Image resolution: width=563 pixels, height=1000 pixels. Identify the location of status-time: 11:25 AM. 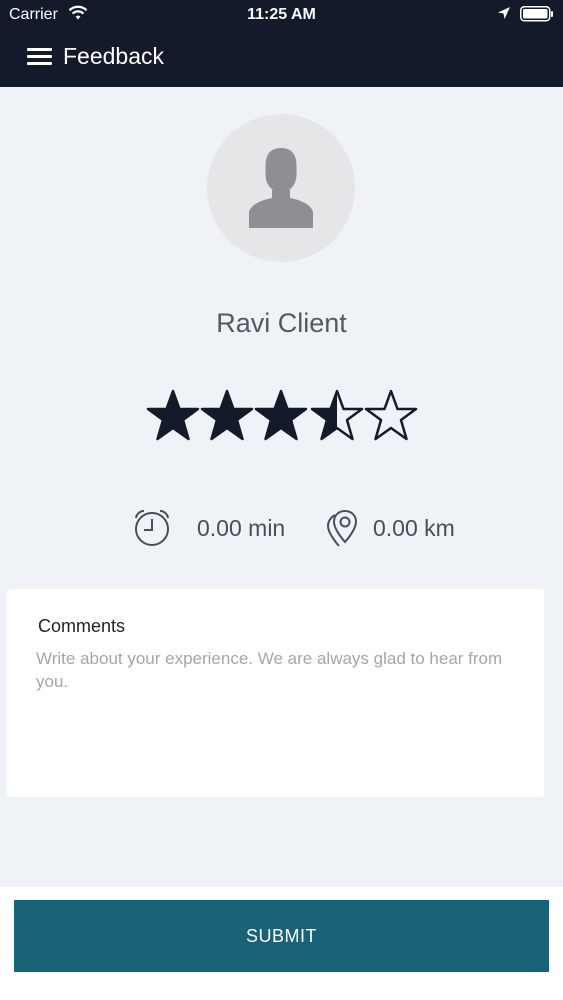
(281, 14).